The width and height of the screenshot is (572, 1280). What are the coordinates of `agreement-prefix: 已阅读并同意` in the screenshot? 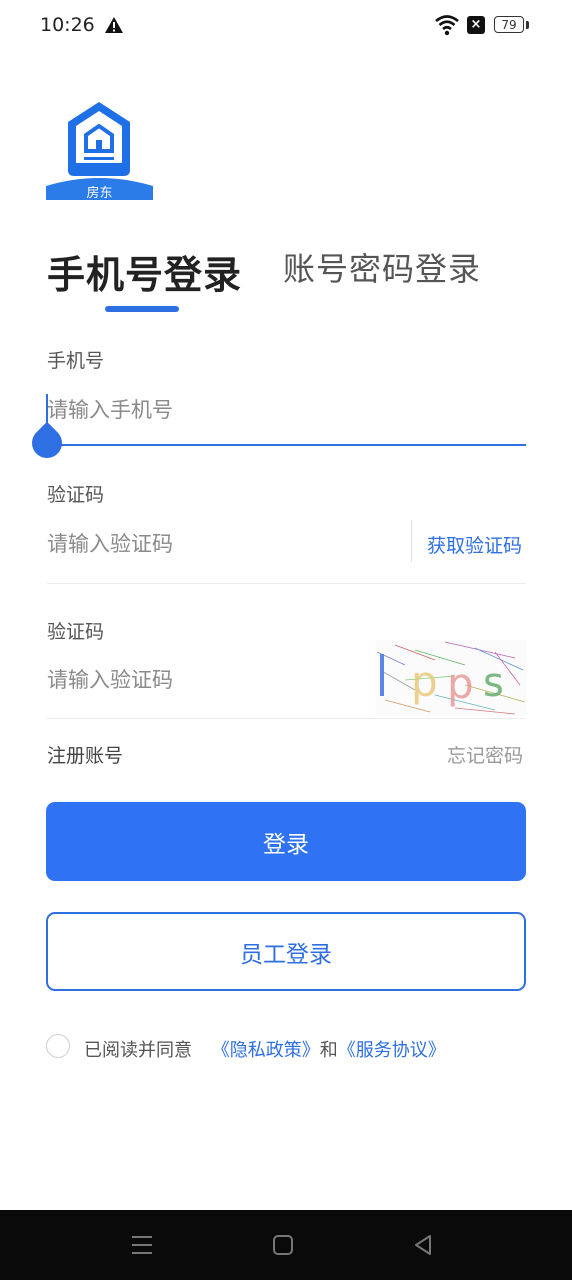 It's located at (138, 1050).